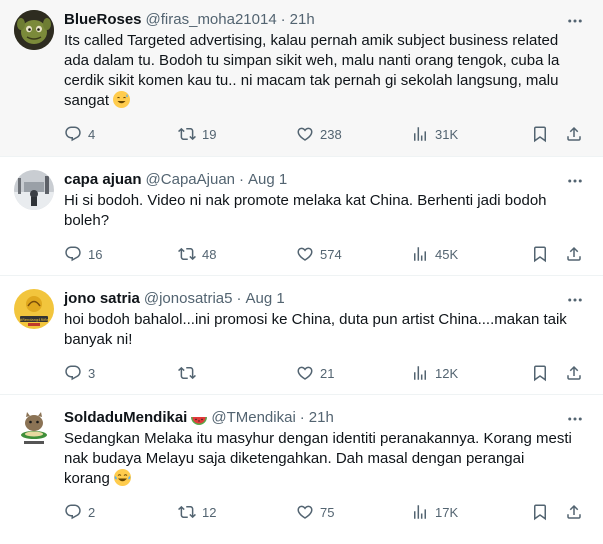 This screenshot has width=603, height=544. I want to click on user-handle: @CapaAjuan, so click(190, 180).